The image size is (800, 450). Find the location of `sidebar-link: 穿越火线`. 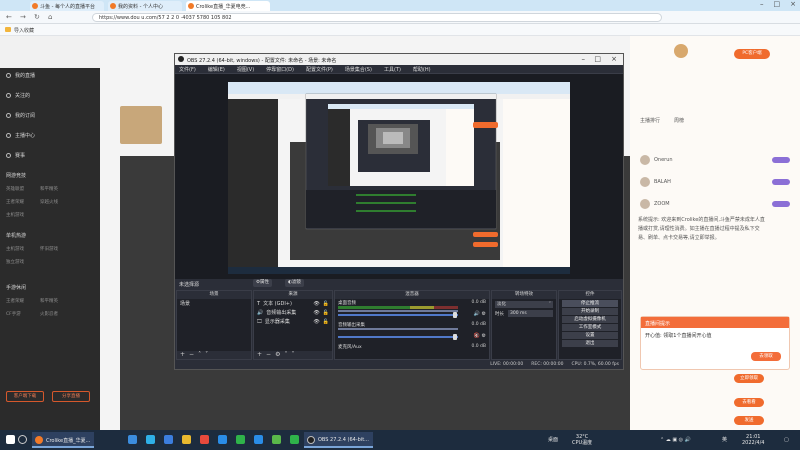

sidebar-link: 穿越火线 is located at coordinates (49, 202).